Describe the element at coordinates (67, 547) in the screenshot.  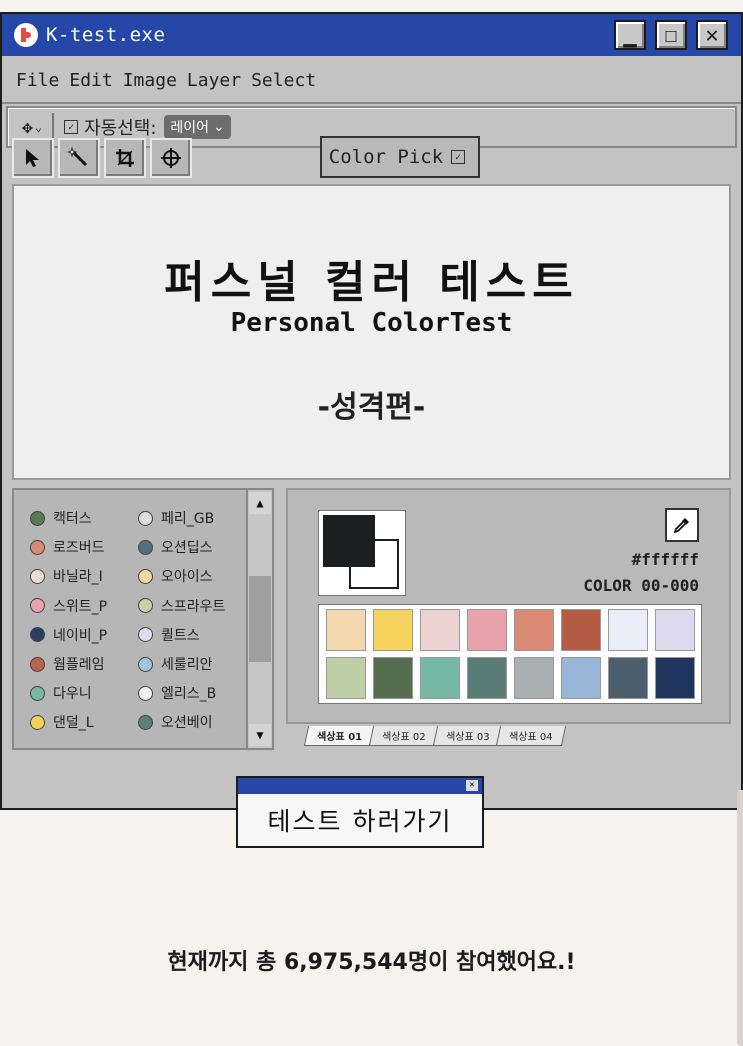
I see `type-list-item: 로즈버드` at that location.